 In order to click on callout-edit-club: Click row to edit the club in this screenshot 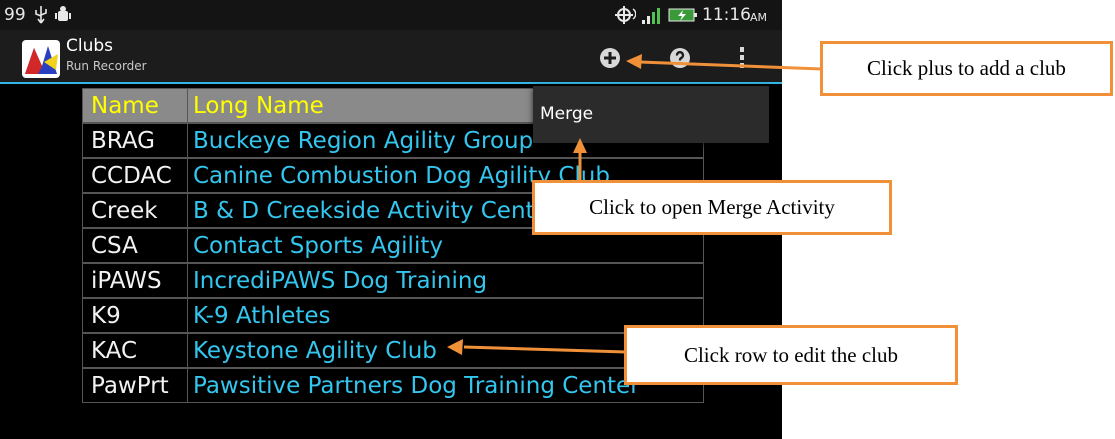, I will do `click(791, 355)`.